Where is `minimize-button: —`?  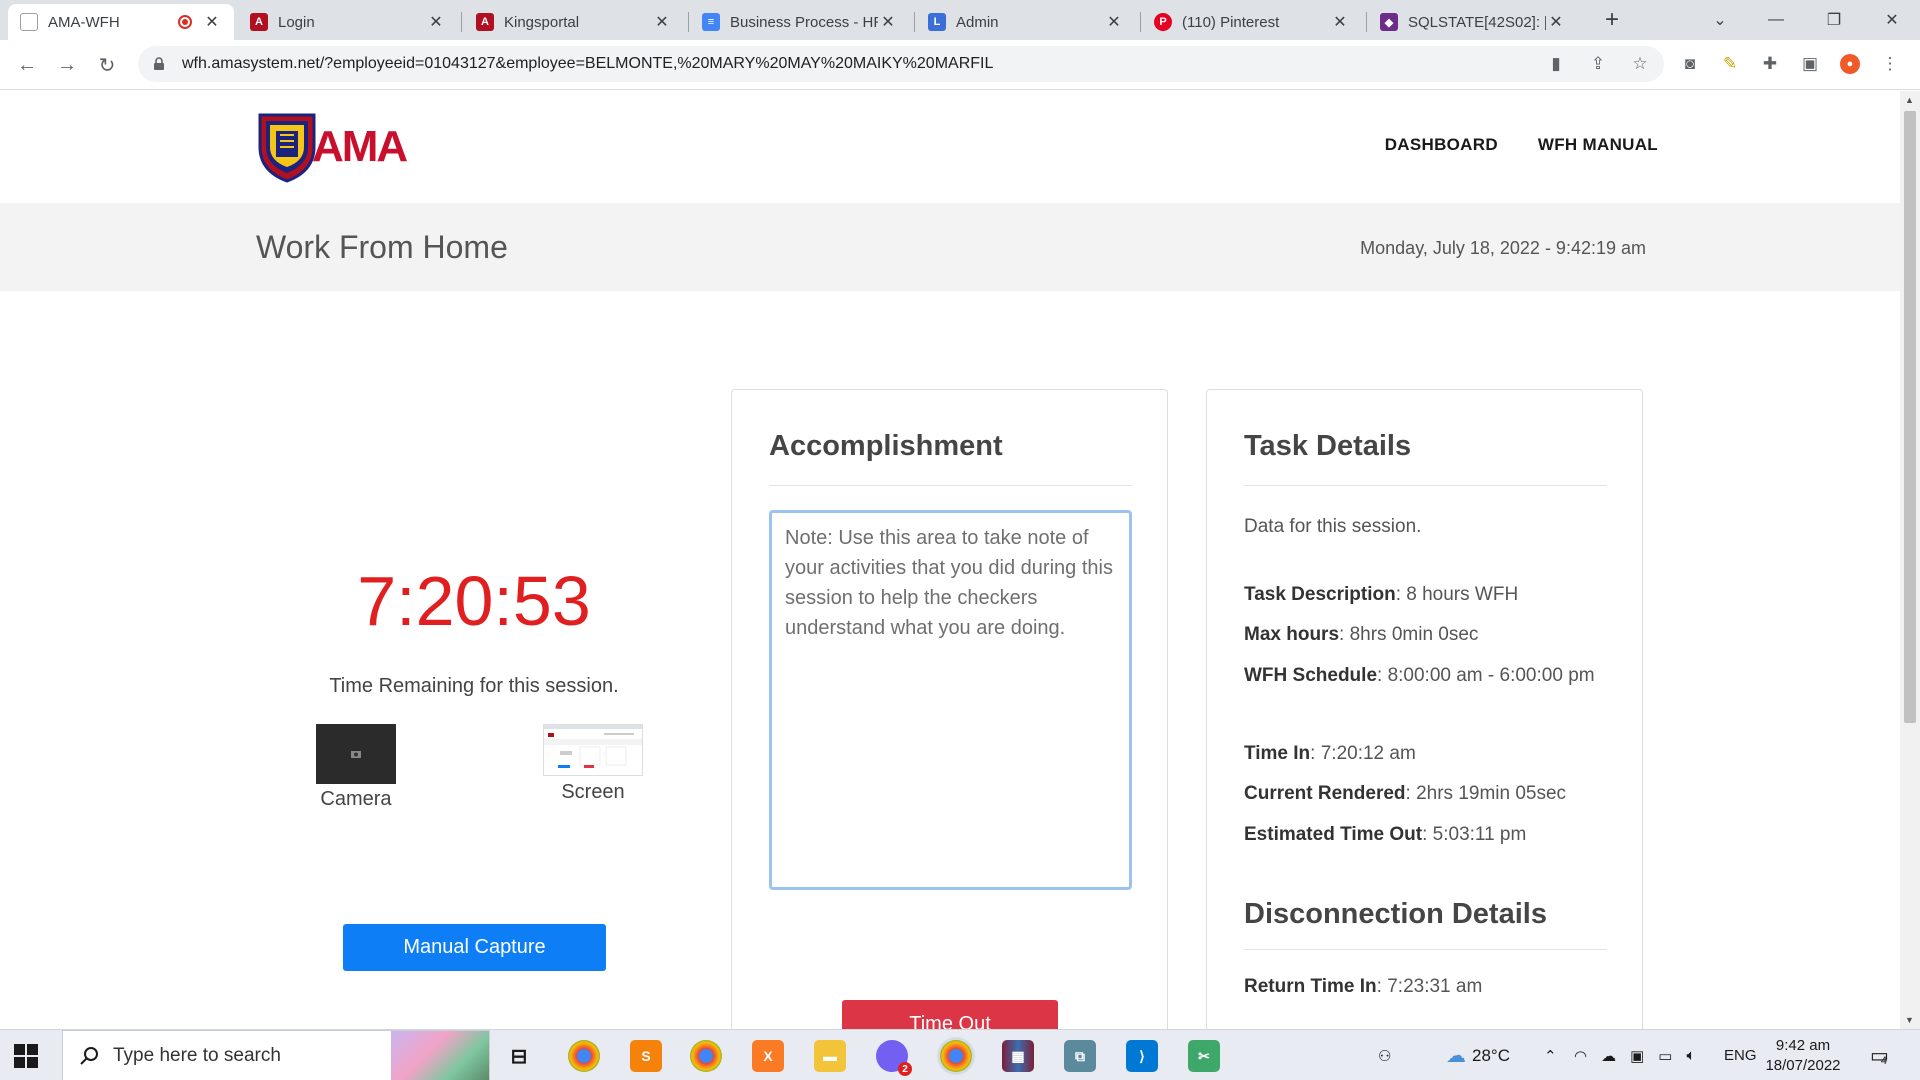
minimize-button: — is located at coordinates (1776, 20).